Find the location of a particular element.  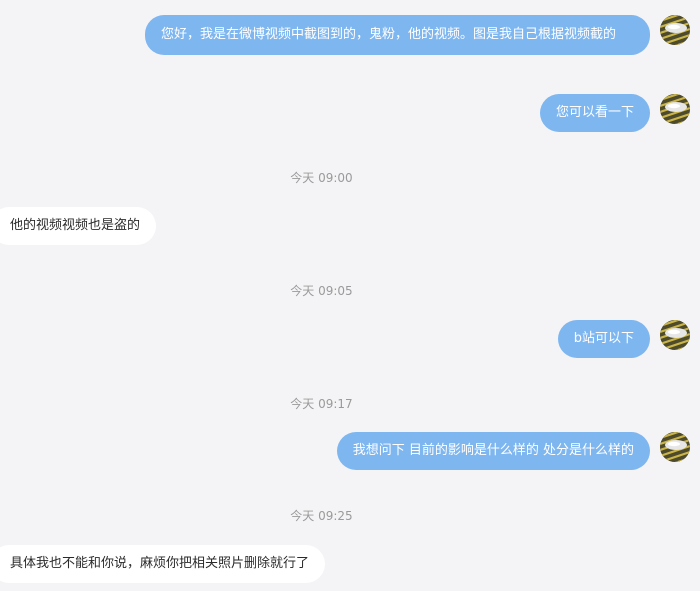

message-bubble-incoming: 具体我也不能和你说，麻烦你把相关照片删除就行了 is located at coordinates (163, 564).